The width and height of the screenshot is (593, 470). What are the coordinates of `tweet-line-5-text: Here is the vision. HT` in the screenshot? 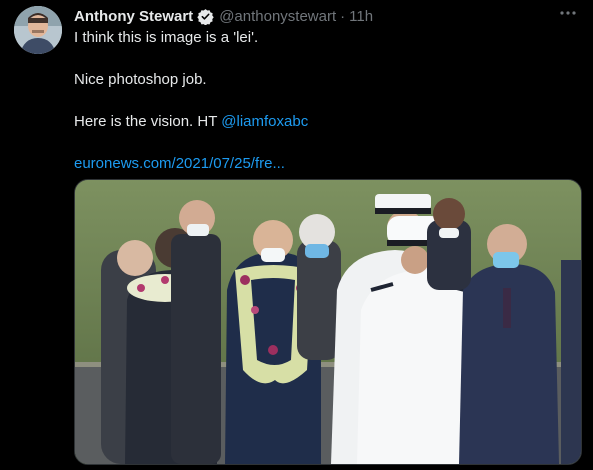 It's located at (148, 121).